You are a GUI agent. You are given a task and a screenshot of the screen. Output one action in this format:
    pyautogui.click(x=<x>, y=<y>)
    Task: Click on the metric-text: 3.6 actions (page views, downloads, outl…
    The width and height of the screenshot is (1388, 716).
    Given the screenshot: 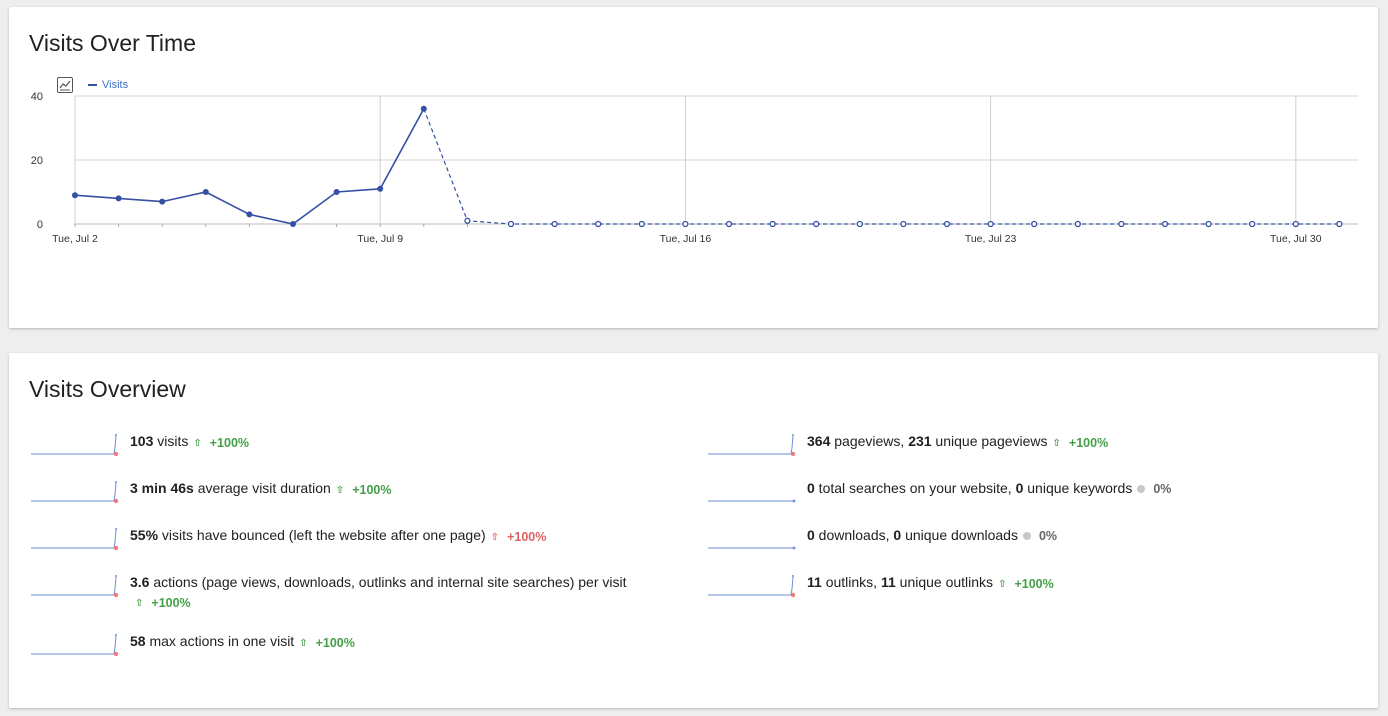 What is the action you would take?
    pyautogui.click(x=400, y=593)
    